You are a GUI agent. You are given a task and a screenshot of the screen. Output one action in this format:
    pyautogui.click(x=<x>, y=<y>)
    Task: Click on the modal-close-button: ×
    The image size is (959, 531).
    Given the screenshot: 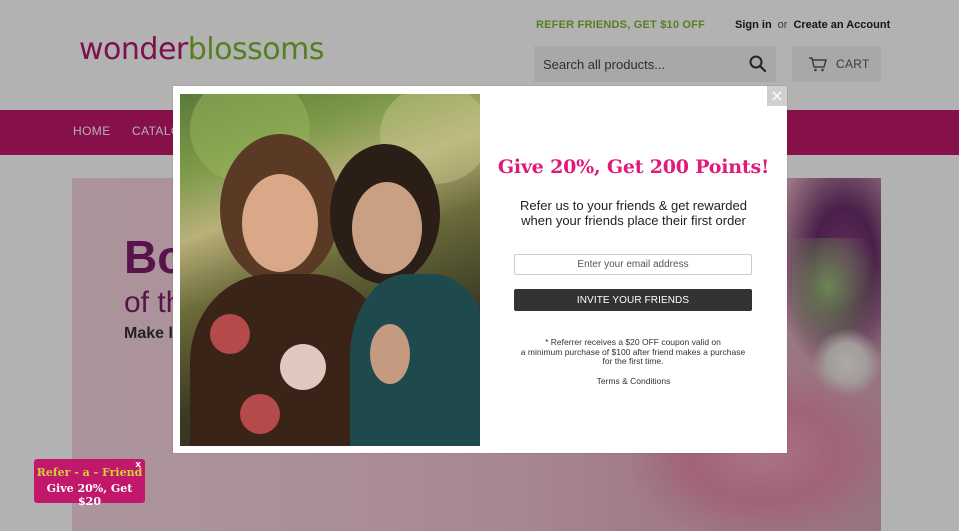 What is the action you would take?
    pyautogui.click(x=777, y=96)
    